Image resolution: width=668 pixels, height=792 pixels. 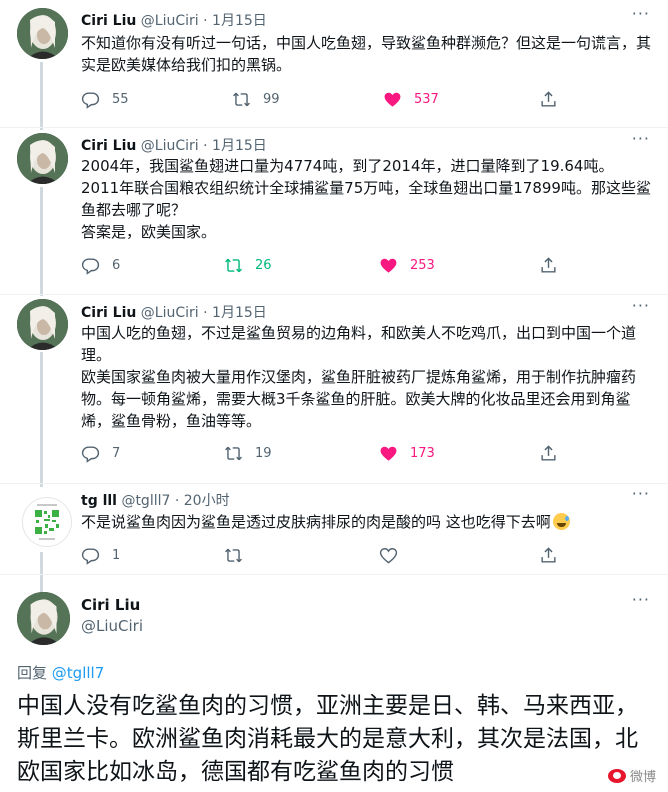 I want to click on like-count: 537, so click(x=426, y=99).